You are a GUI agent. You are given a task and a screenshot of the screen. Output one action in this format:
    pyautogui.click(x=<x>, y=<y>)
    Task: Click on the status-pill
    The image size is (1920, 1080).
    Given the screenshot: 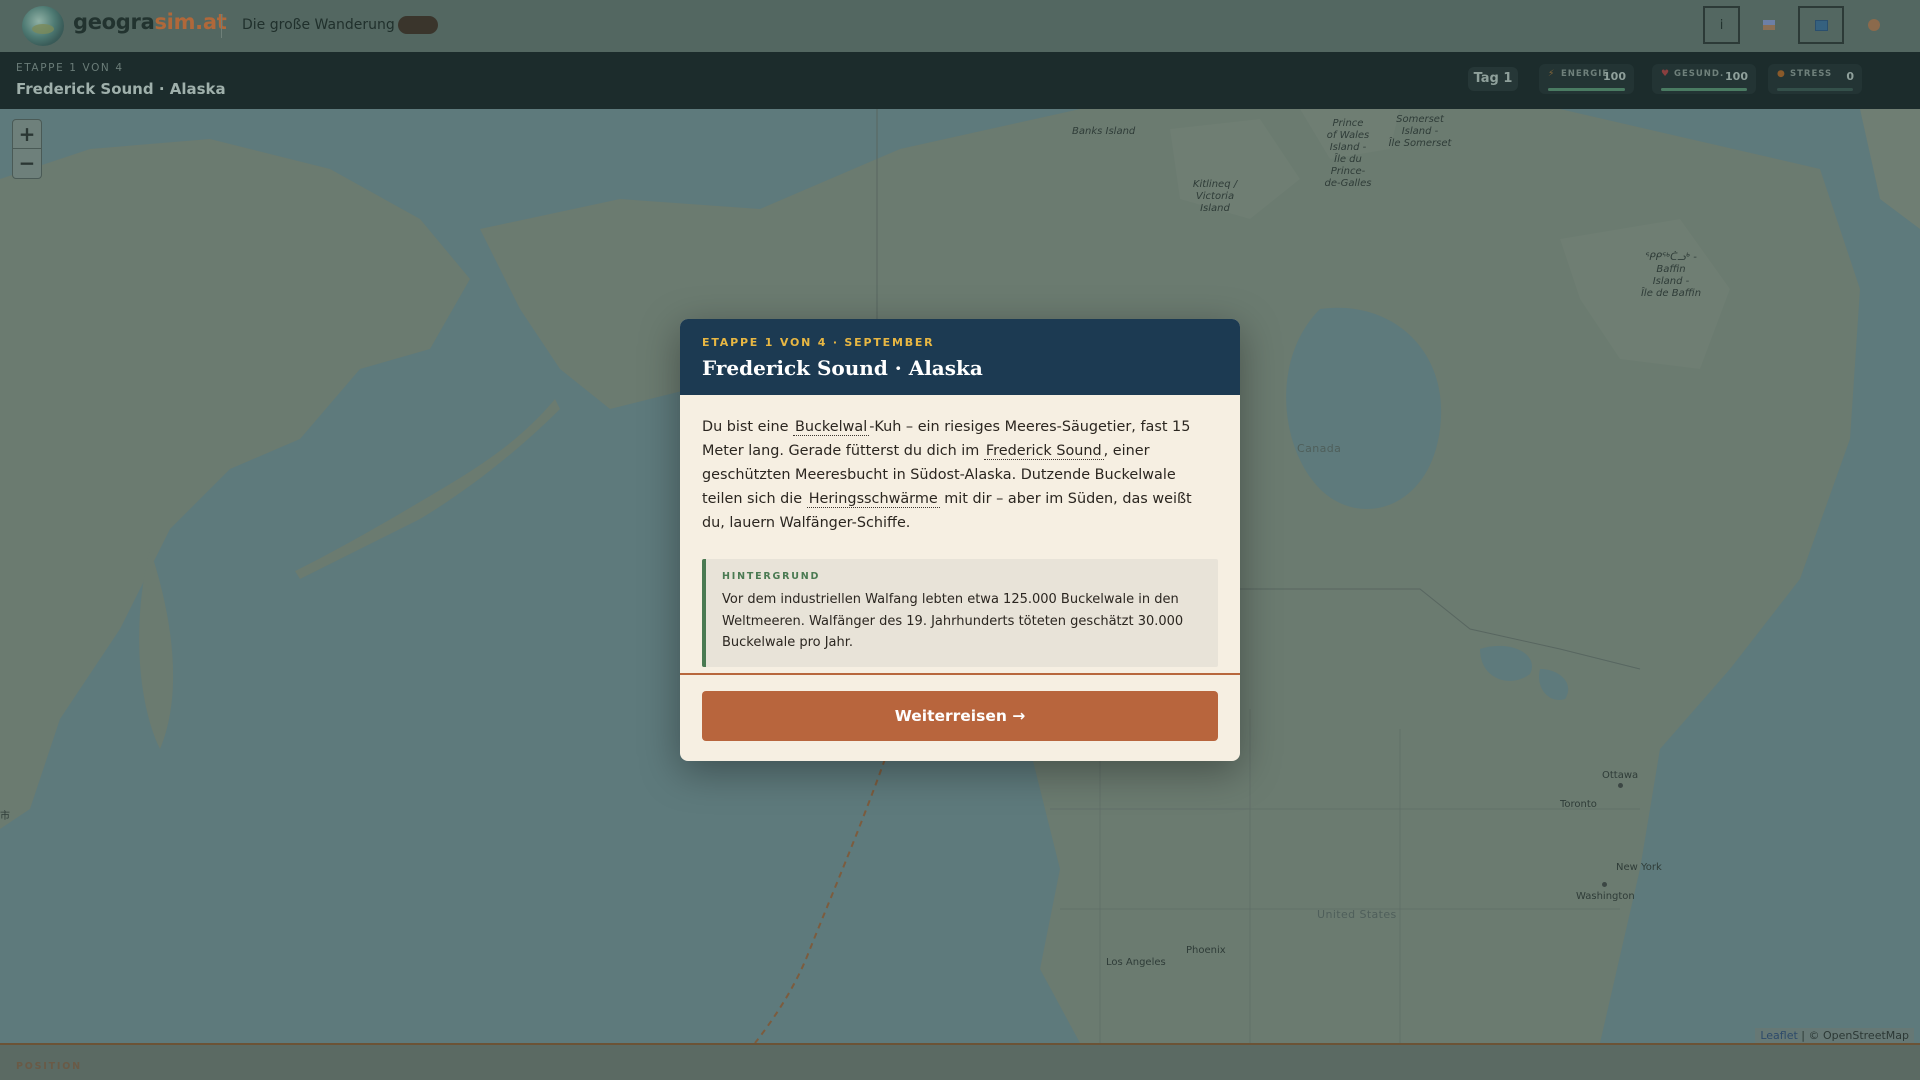 What is the action you would take?
    pyautogui.click(x=418, y=25)
    